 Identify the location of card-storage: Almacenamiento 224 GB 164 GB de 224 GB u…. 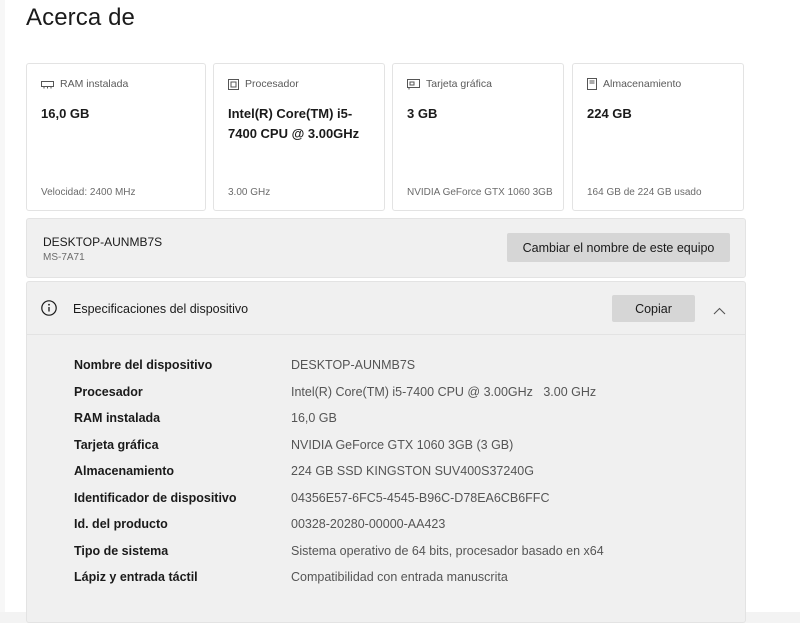
(658, 137).